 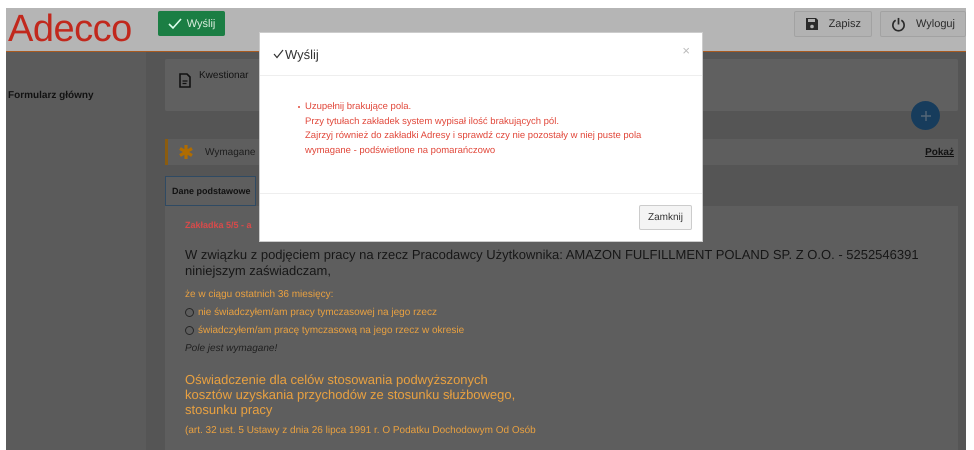 What do you see at coordinates (923, 24) in the screenshot?
I see `logout-button: Wyloguj` at bounding box center [923, 24].